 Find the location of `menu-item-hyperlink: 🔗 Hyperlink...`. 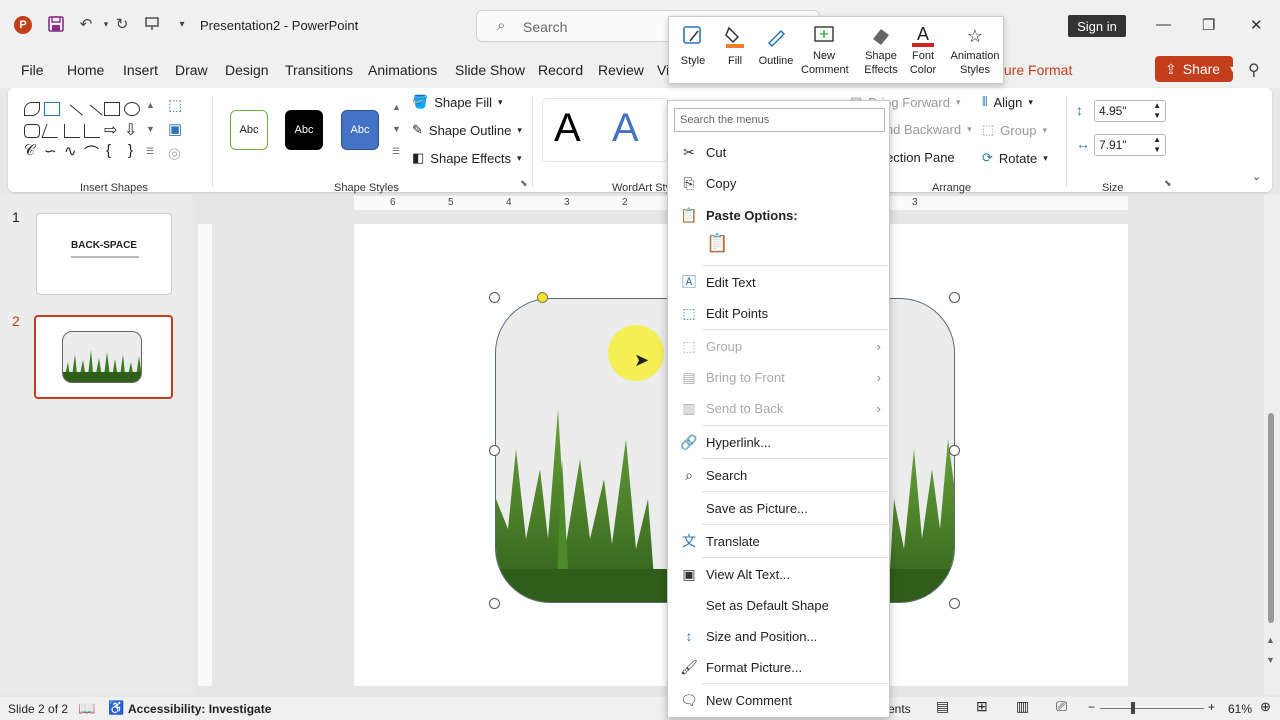

menu-item-hyperlink: 🔗 Hyperlink... is located at coordinates (778, 442).